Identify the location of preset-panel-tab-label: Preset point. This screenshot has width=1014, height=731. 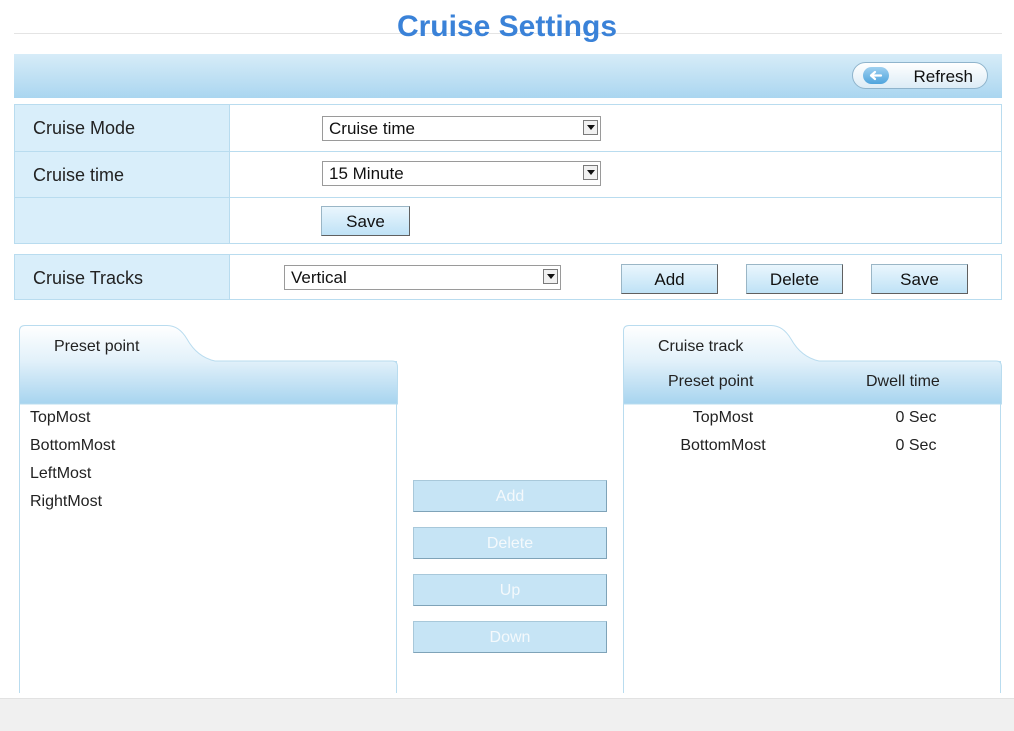
(97, 346).